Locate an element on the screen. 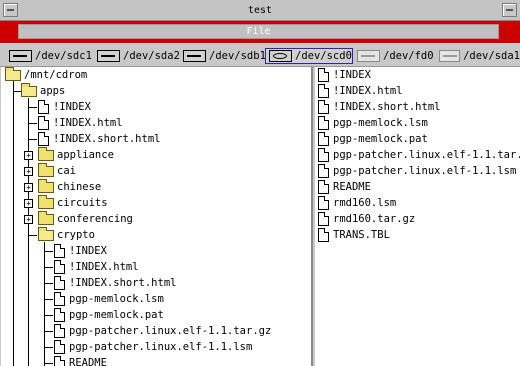 This screenshot has width=520, height=366. window-title: test is located at coordinates (260, 10).